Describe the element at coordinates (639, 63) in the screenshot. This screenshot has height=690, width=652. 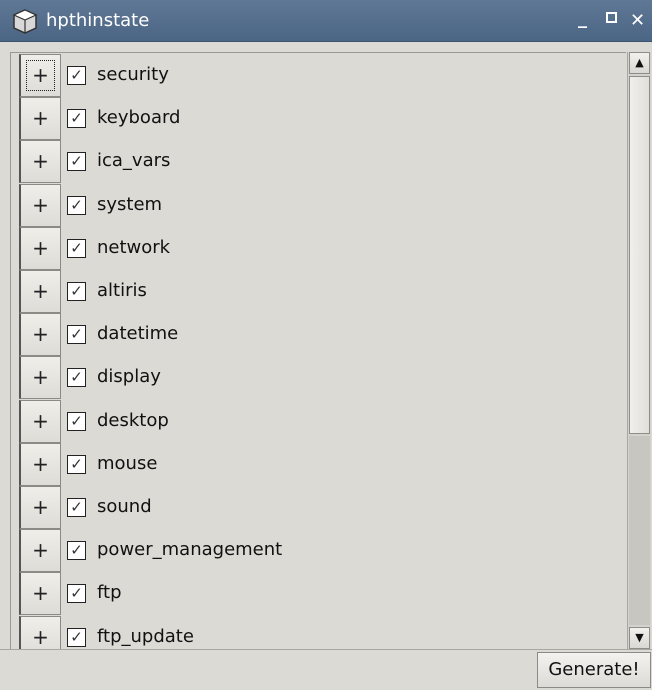
I see `scroll-up-button: ▲` at that location.